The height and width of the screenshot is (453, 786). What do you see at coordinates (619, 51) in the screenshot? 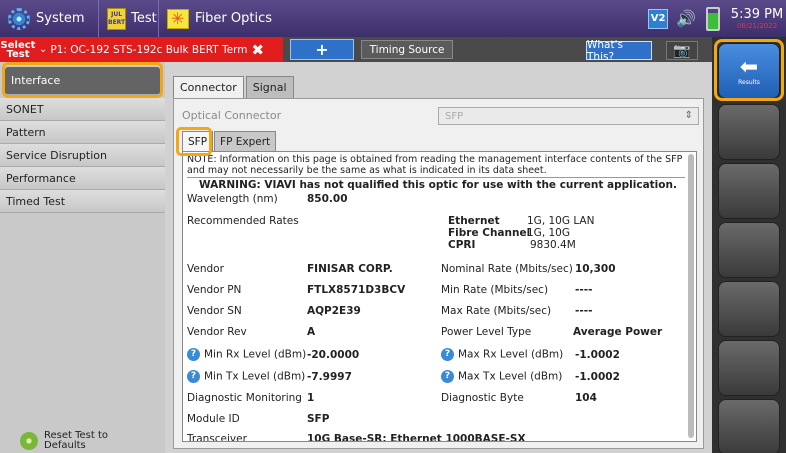
I see `whats-this-button: What's This?` at bounding box center [619, 51].